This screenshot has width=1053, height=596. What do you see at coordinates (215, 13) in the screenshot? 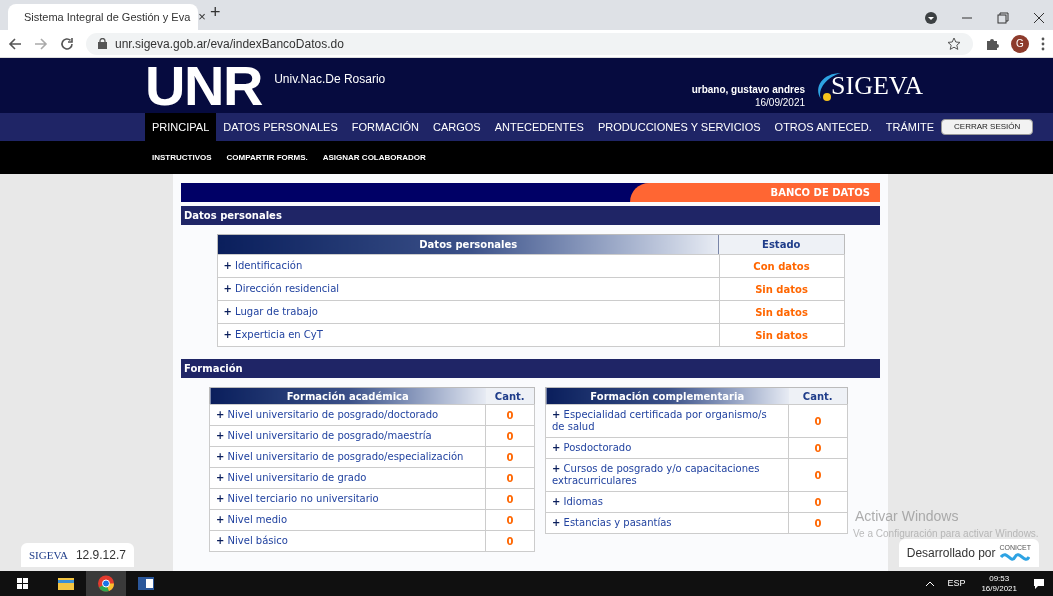
I see `new-tab-button: +` at bounding box center [215, 13].